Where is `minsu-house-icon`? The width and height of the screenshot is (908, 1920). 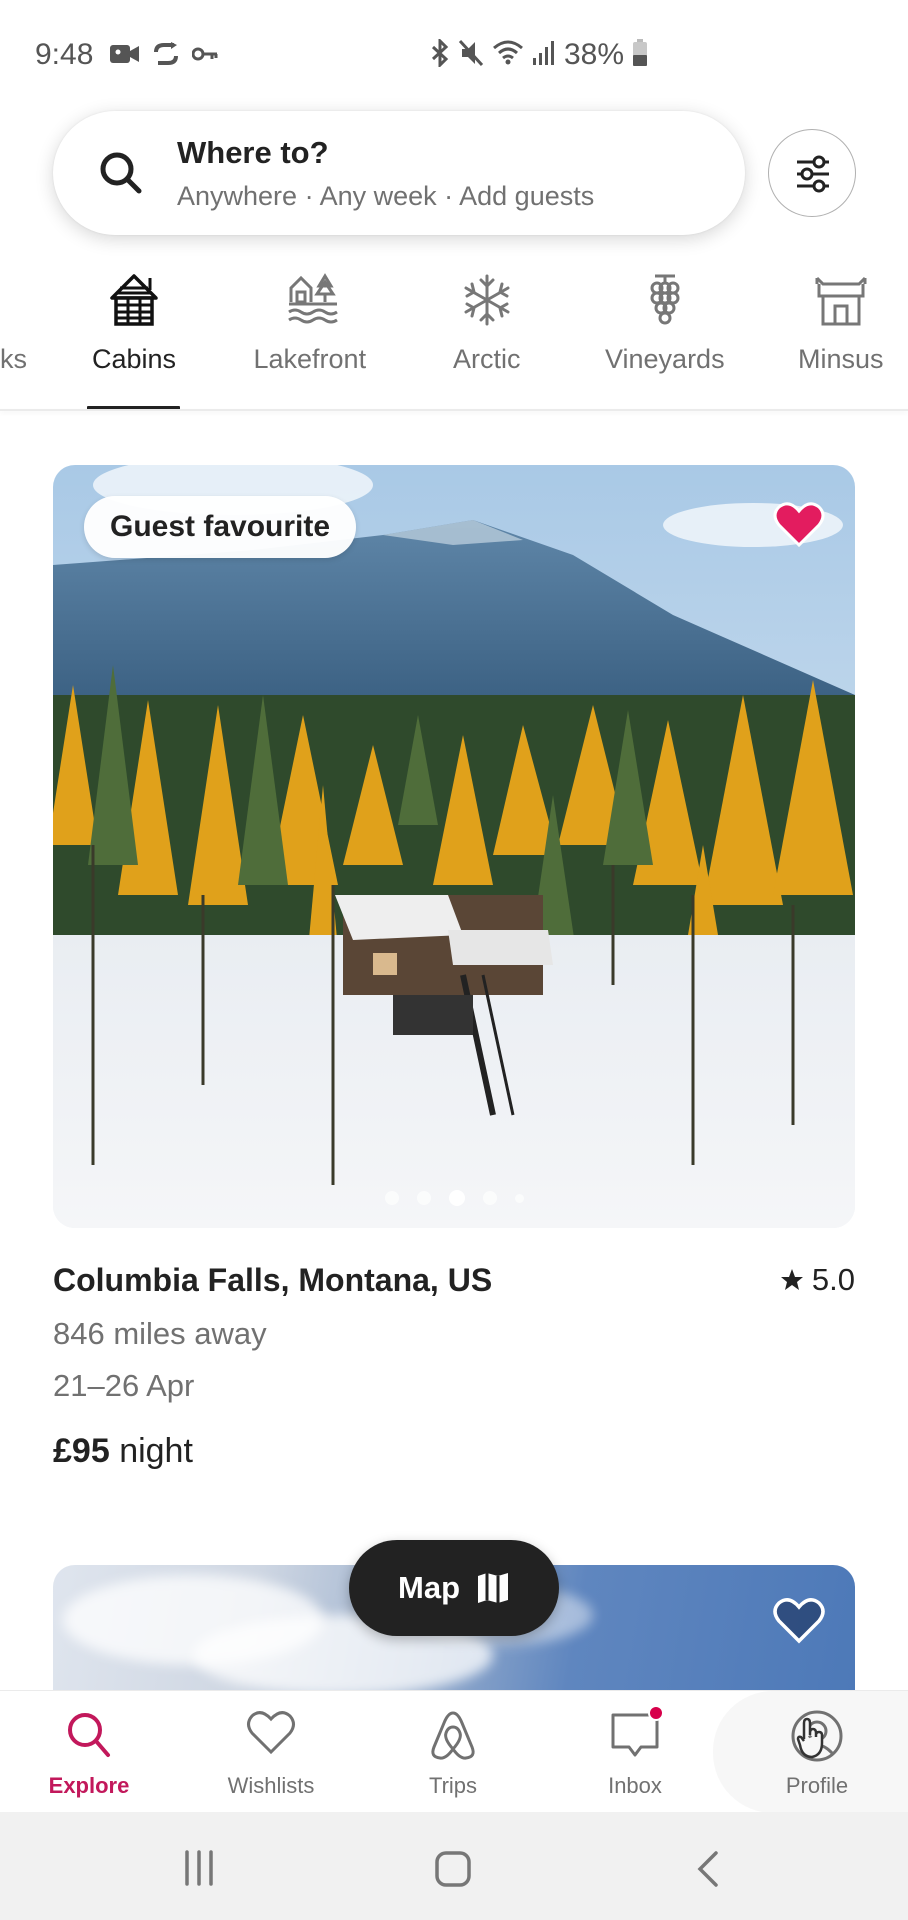 minsu-house-icon is located at coordinates (841, 301).